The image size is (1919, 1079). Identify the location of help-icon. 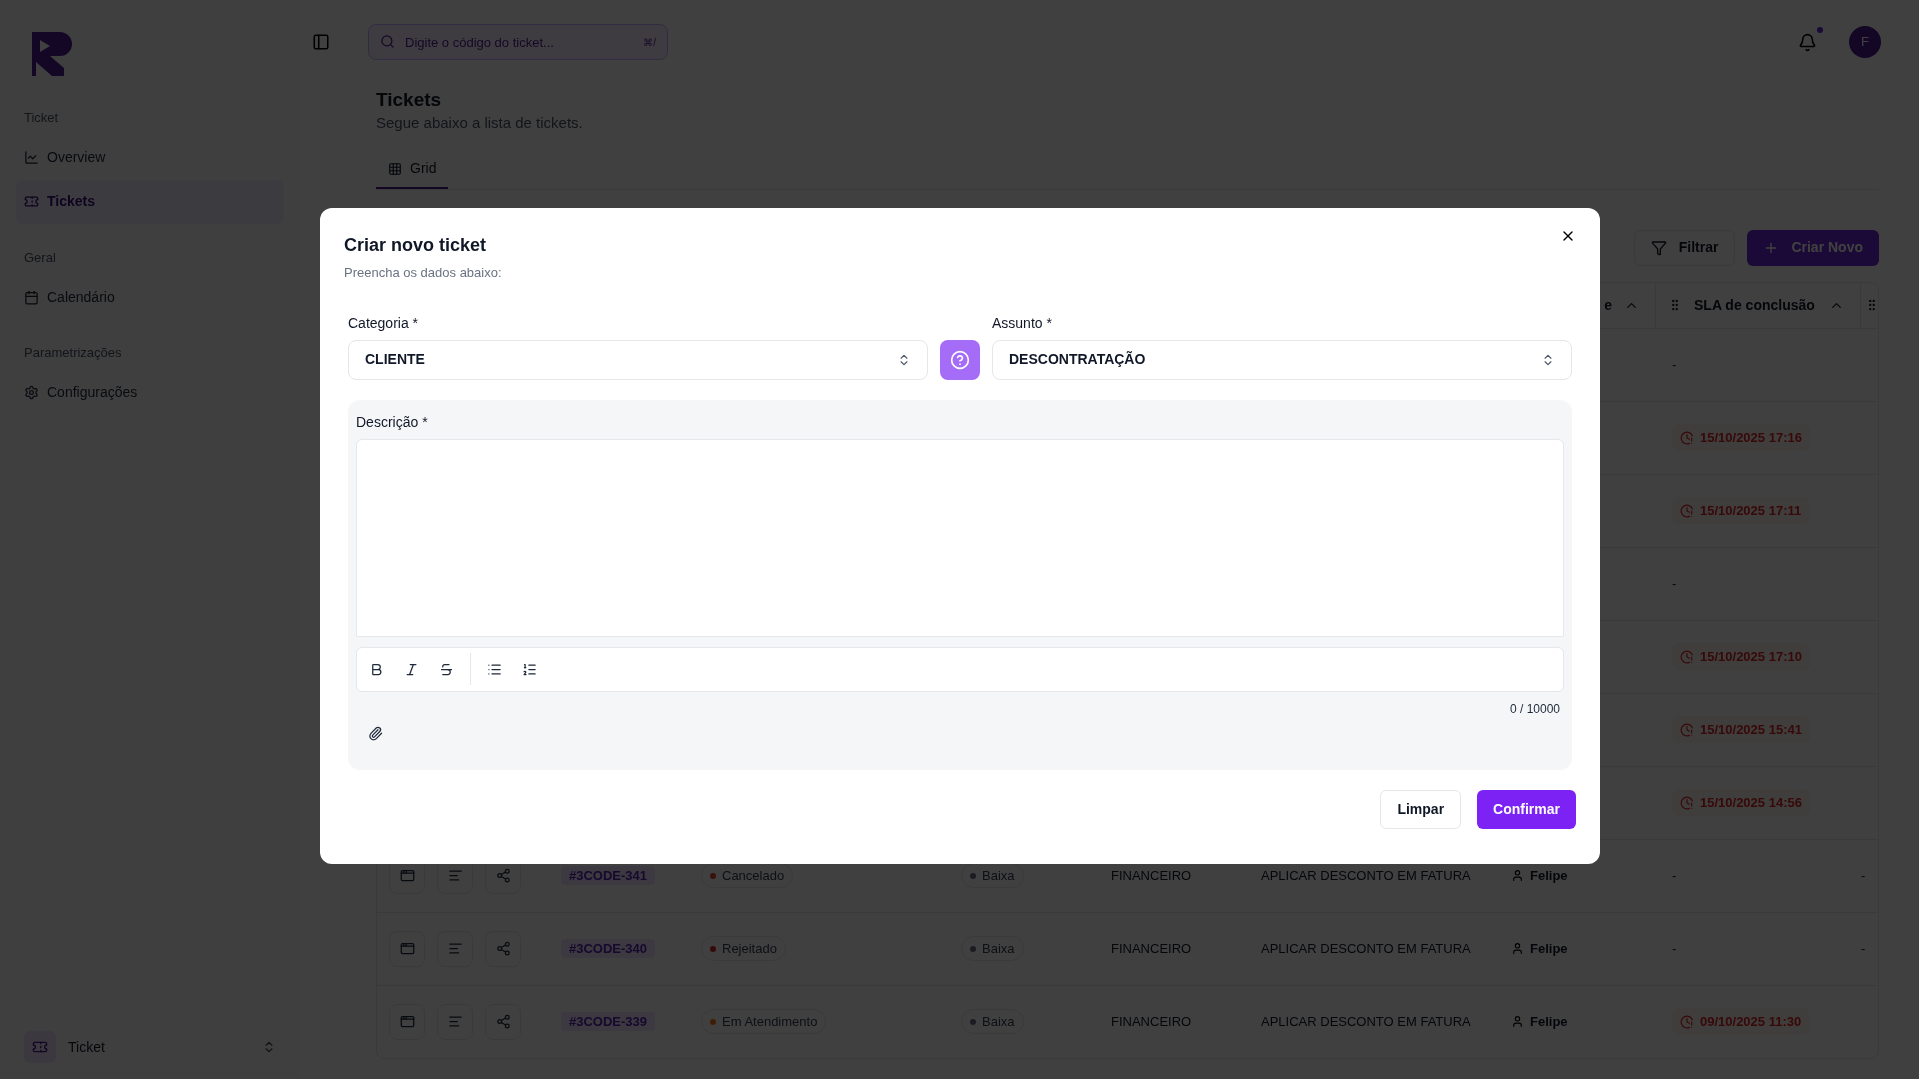
(960, 359).